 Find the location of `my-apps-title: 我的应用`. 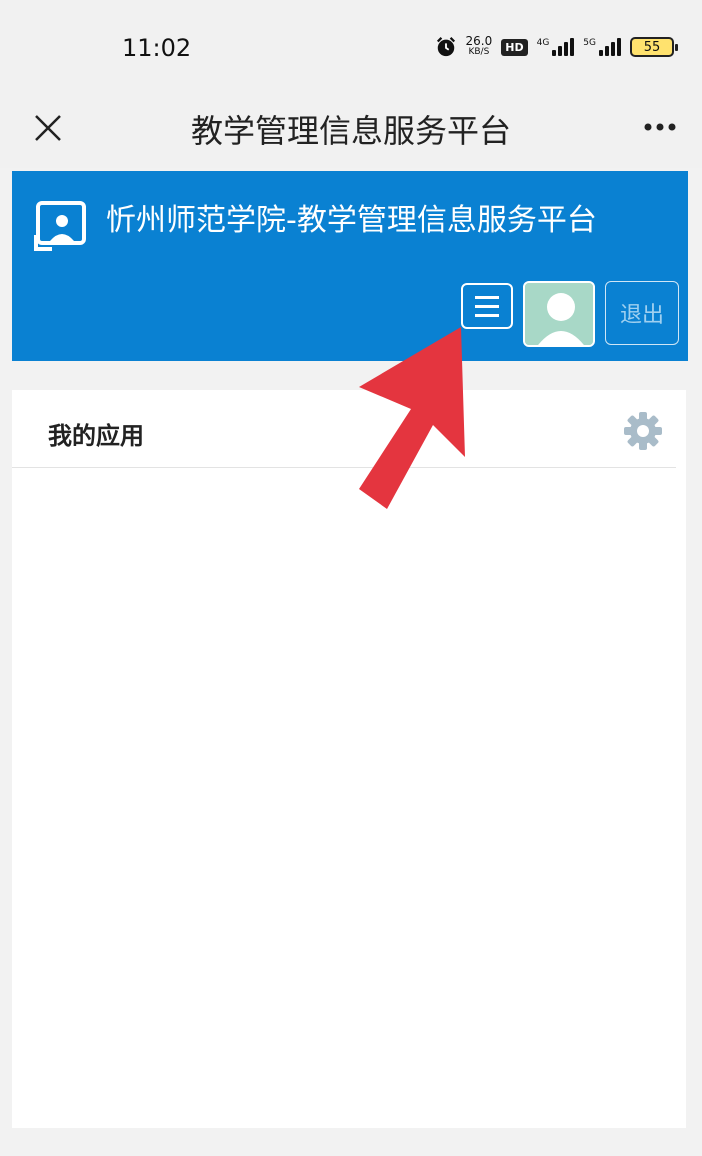

my-apps-title: 我的应用 is located at coordinates (96, 436).